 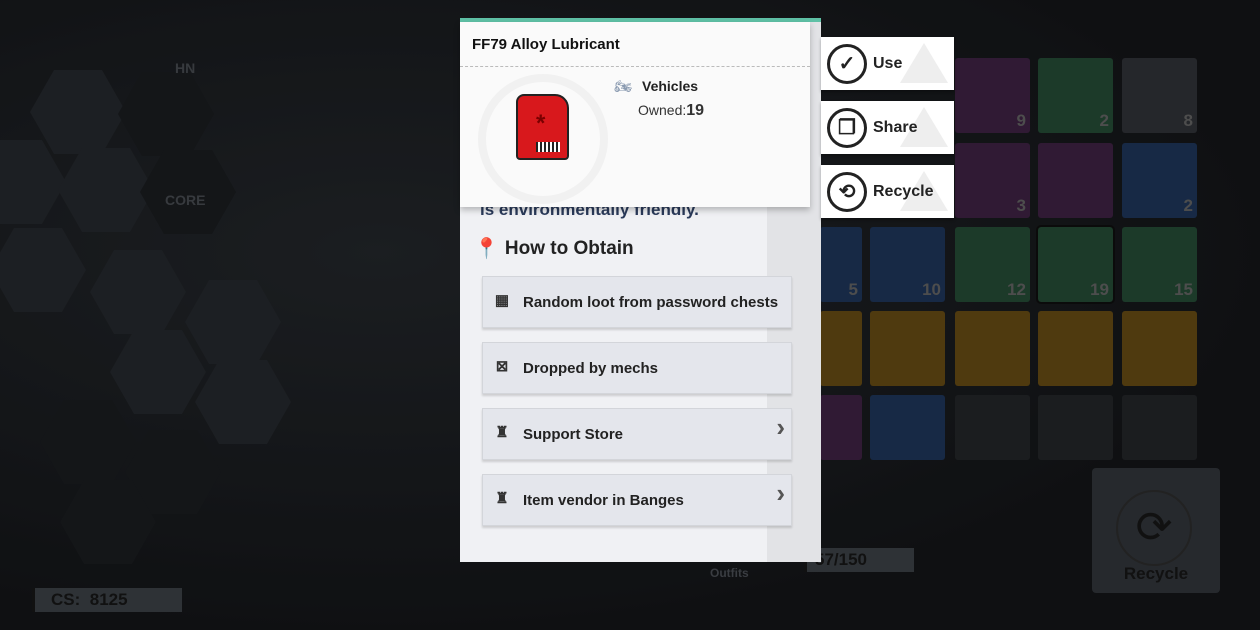 What do you see at coordinates (887, 63) in the screenshot?
I see `use-button: ✓ Use` at bounding box center [887, 63].